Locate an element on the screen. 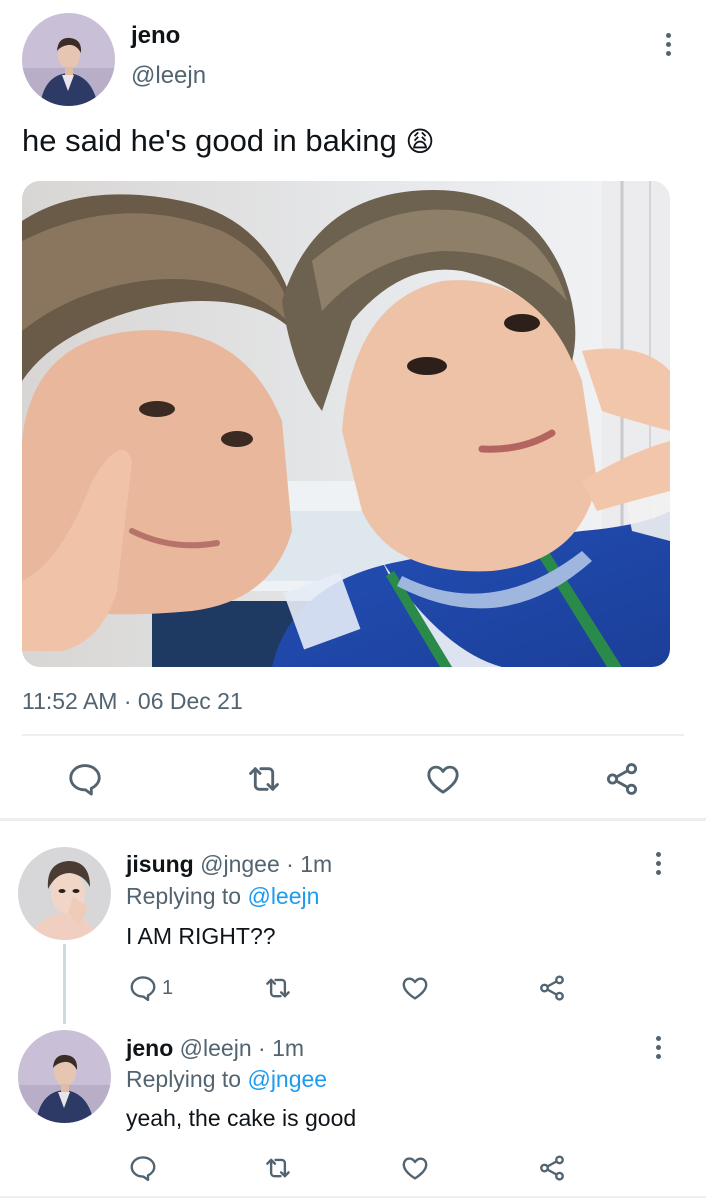 The width and height of the screenshot is (706, 1200). thread-connector-line is located at coordinates (64, 984).